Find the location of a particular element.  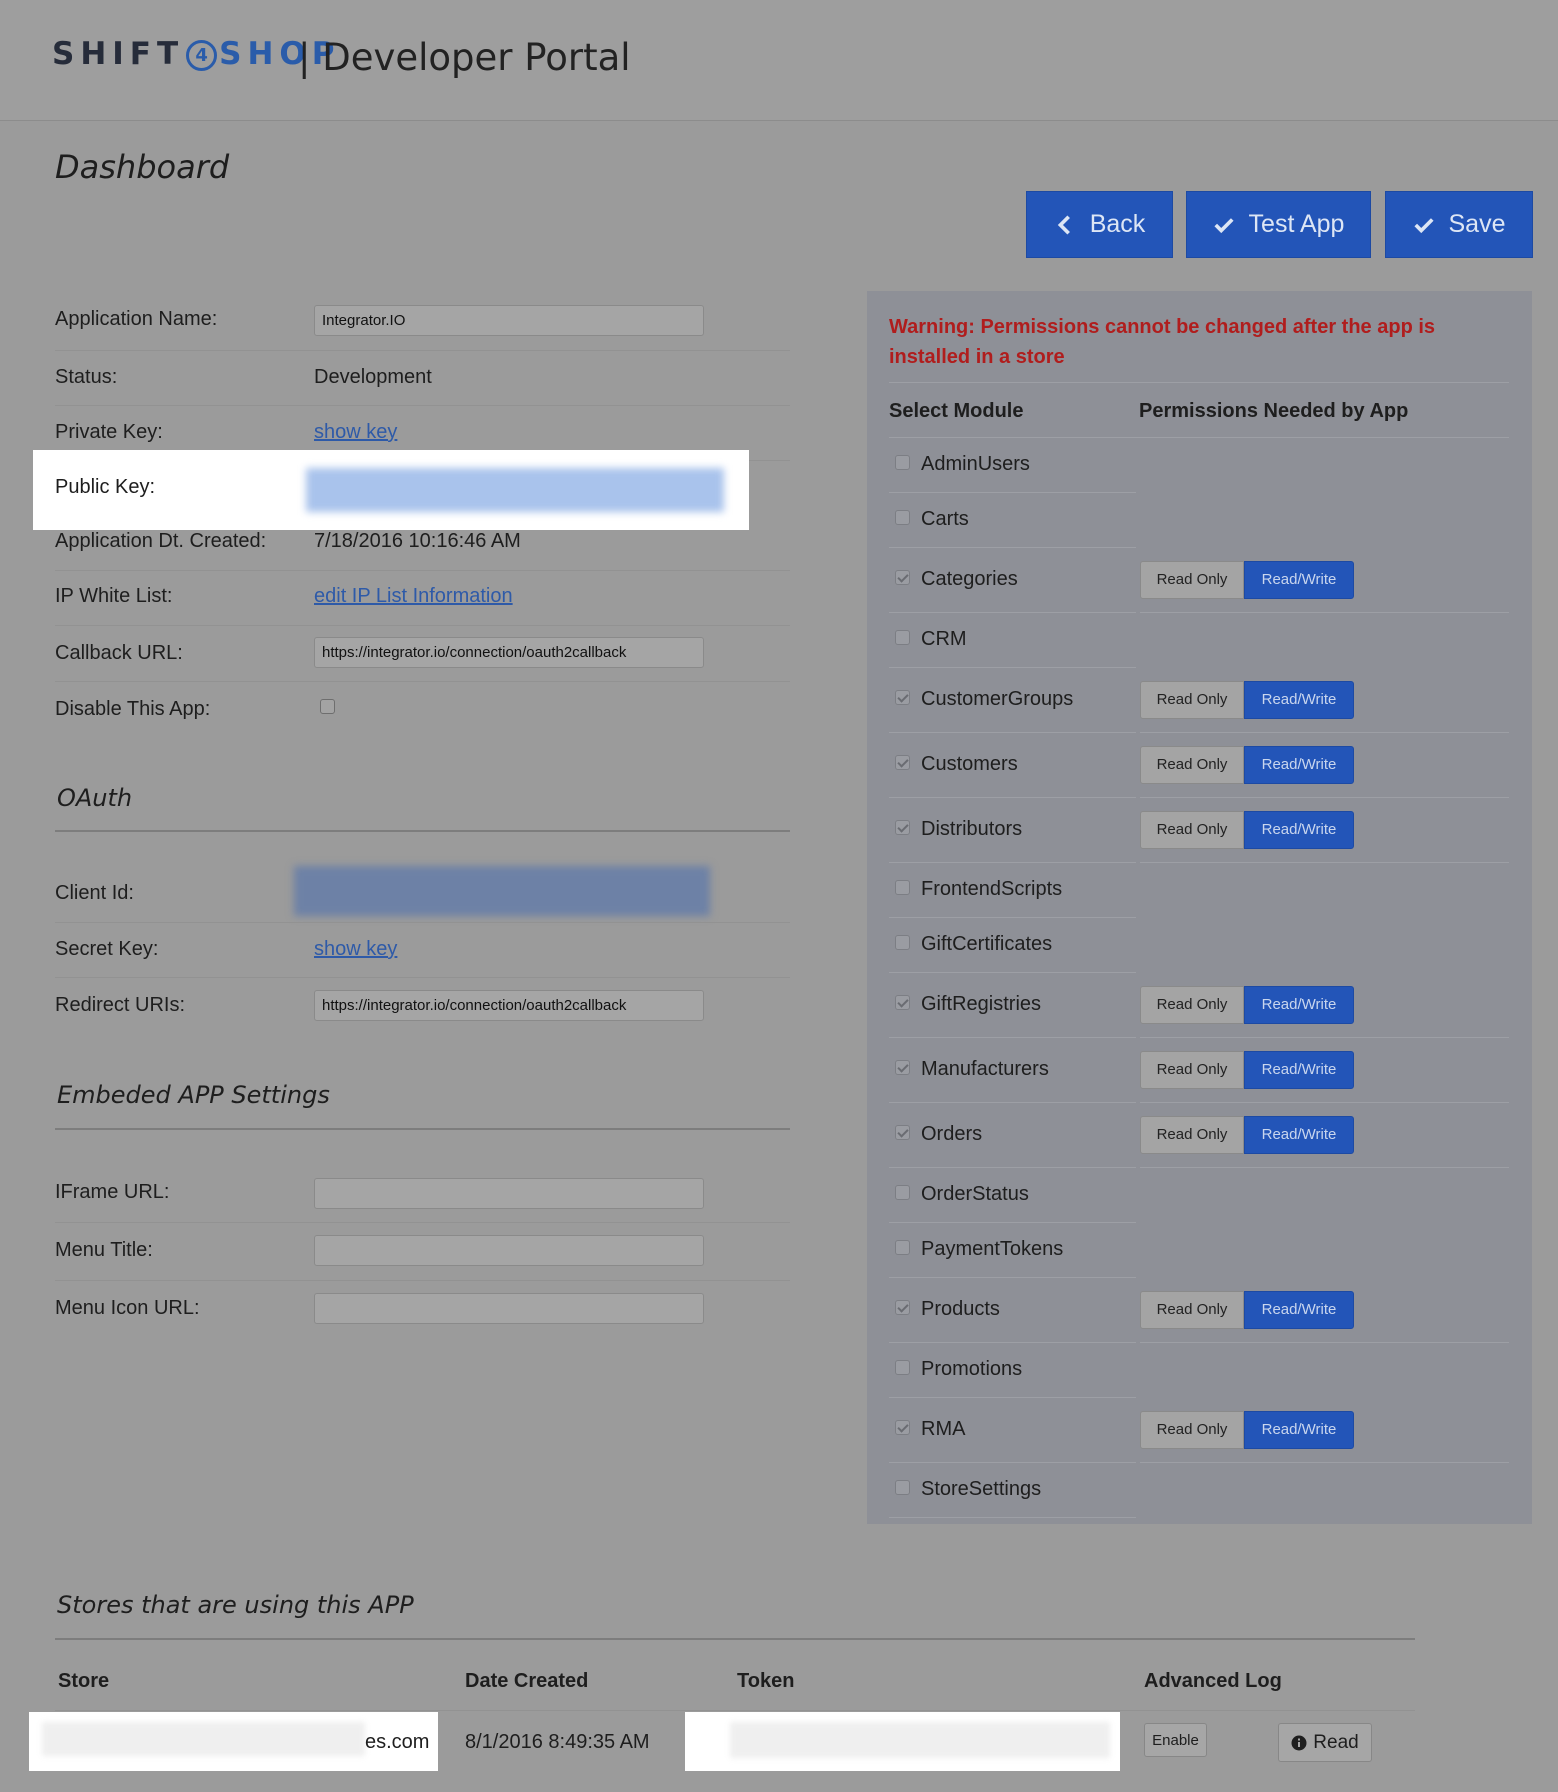

top-header: SHIFT 4 SHOP | Developer Portal is located at coordinates (779, 60).